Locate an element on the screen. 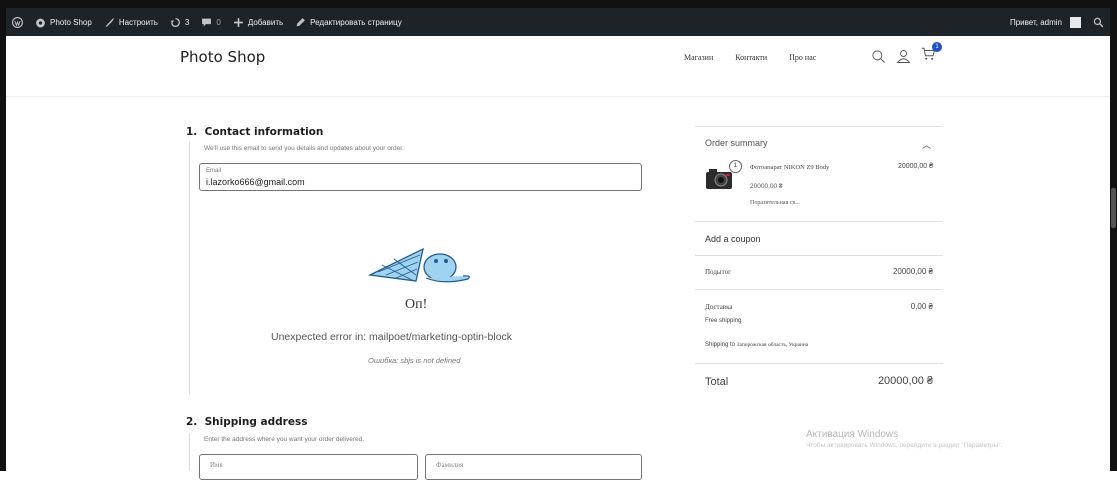 Image resolution: width=1117 pixels, height=480 pixels. nav-item-about: Про нас is located at coordinates (802, 57).